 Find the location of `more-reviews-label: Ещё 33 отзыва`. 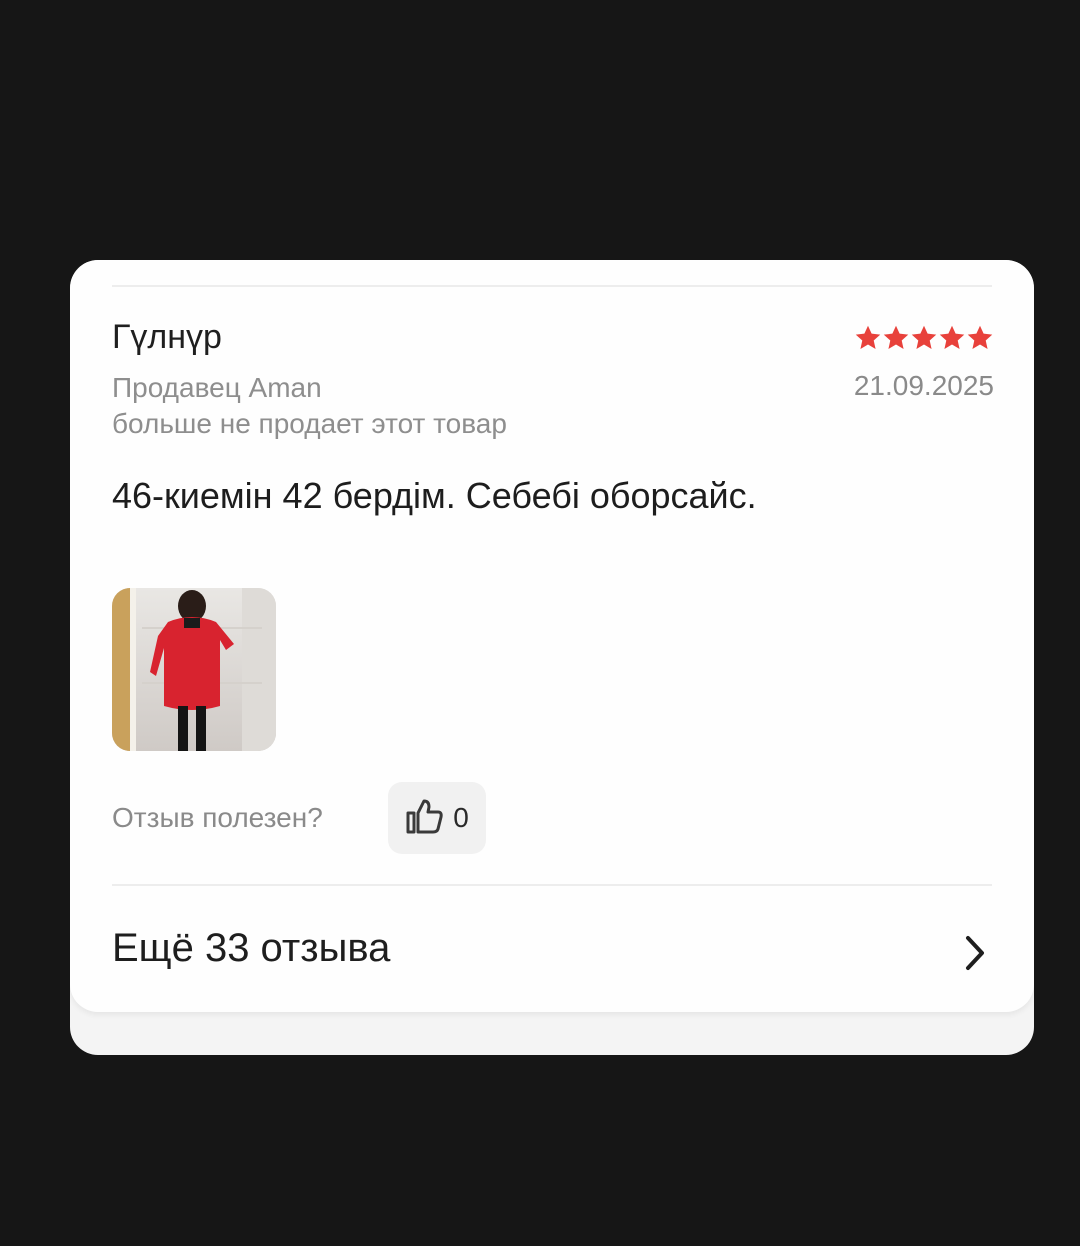

more-reviews-label: Ещё 33 отзыва is located at coordinates (251, 948).